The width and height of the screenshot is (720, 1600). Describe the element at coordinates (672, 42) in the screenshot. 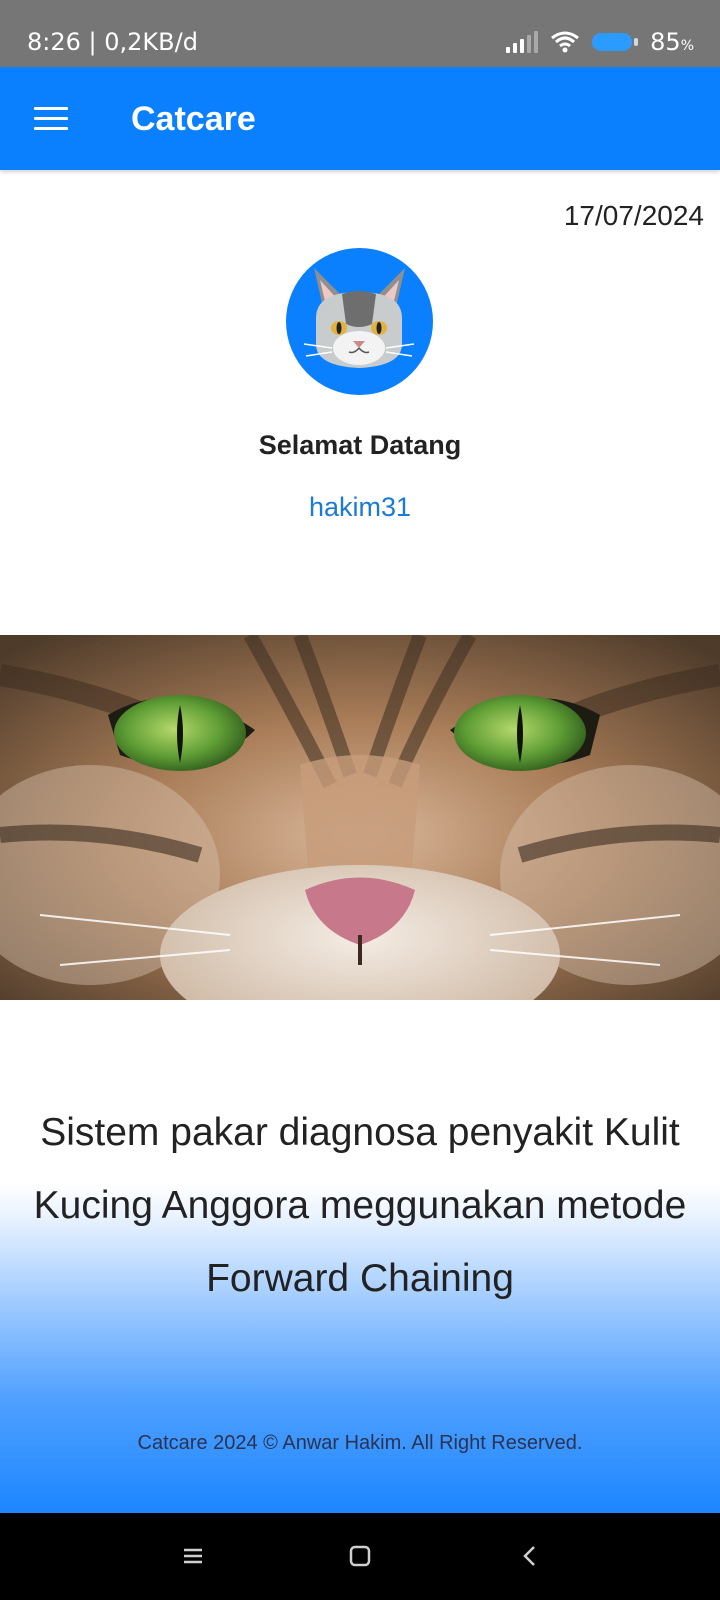

I see `battery-percent: 85%` at that location.